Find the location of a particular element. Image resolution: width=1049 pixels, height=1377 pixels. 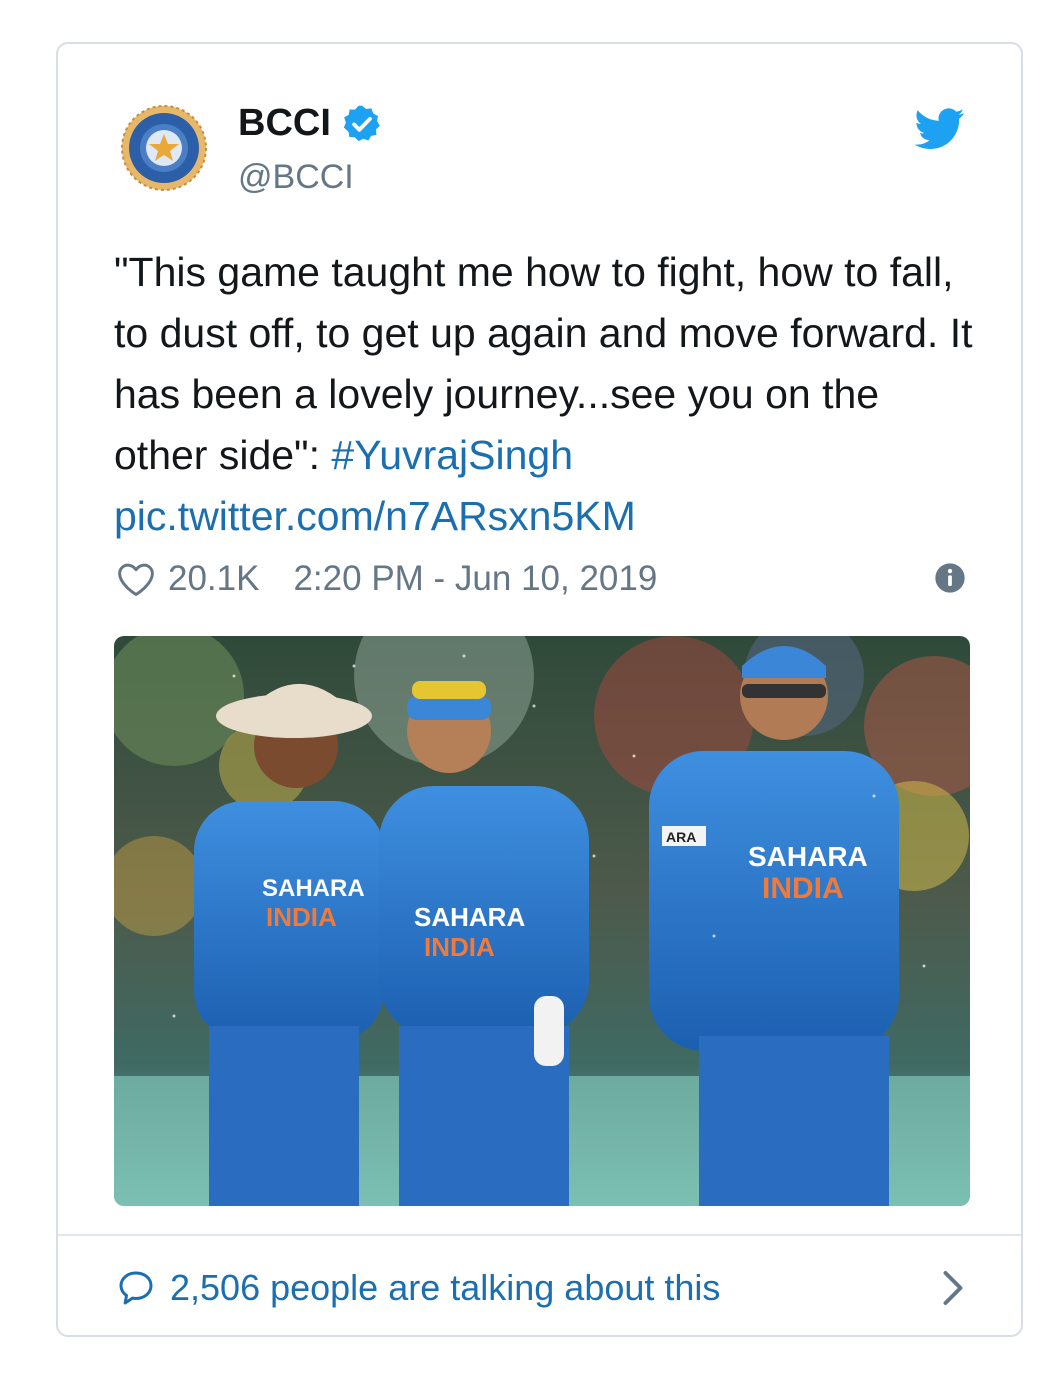

tweet-timestamp: 2:20 PM - Jun 10, 2019 is located at coordinates (475, 579).